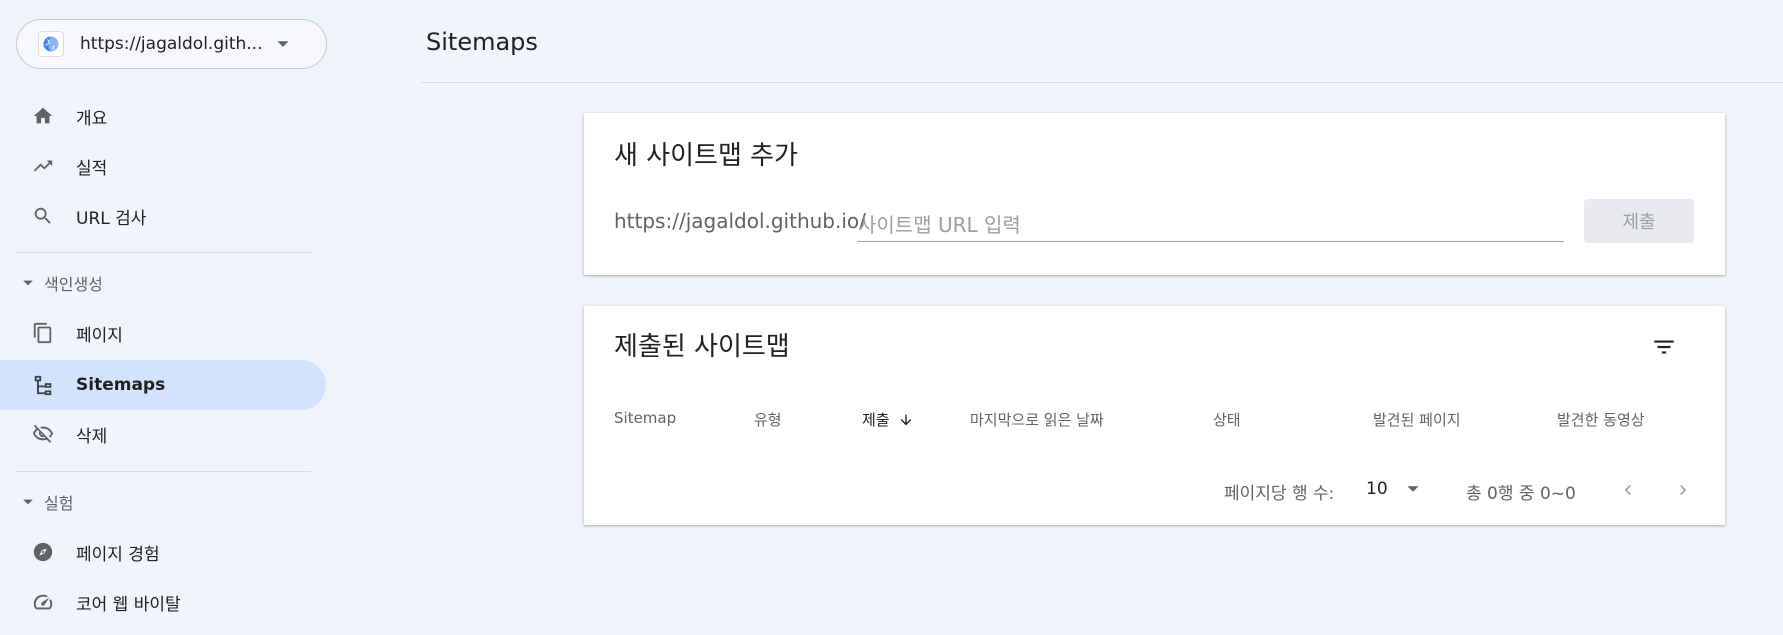  What do you see at coordinates (768, 419) in the screenshot?
I see `column-header-type: 유형` at bounding box center [768, 419].